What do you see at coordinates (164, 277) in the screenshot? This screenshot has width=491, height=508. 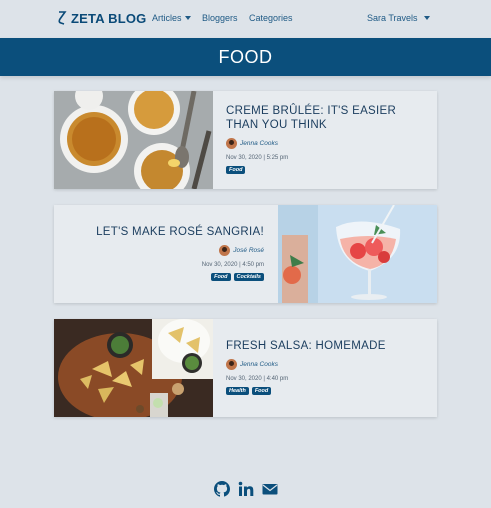 I see `post-tags: Food Cocktails` at bounding box center [164, 277].